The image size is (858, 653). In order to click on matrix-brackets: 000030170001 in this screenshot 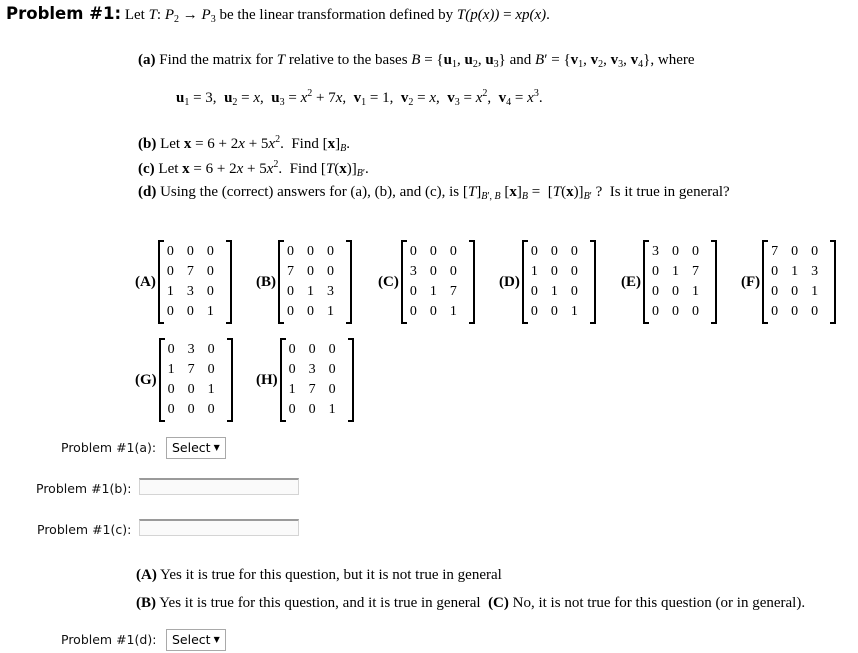, I will do `click(316, 380)`.